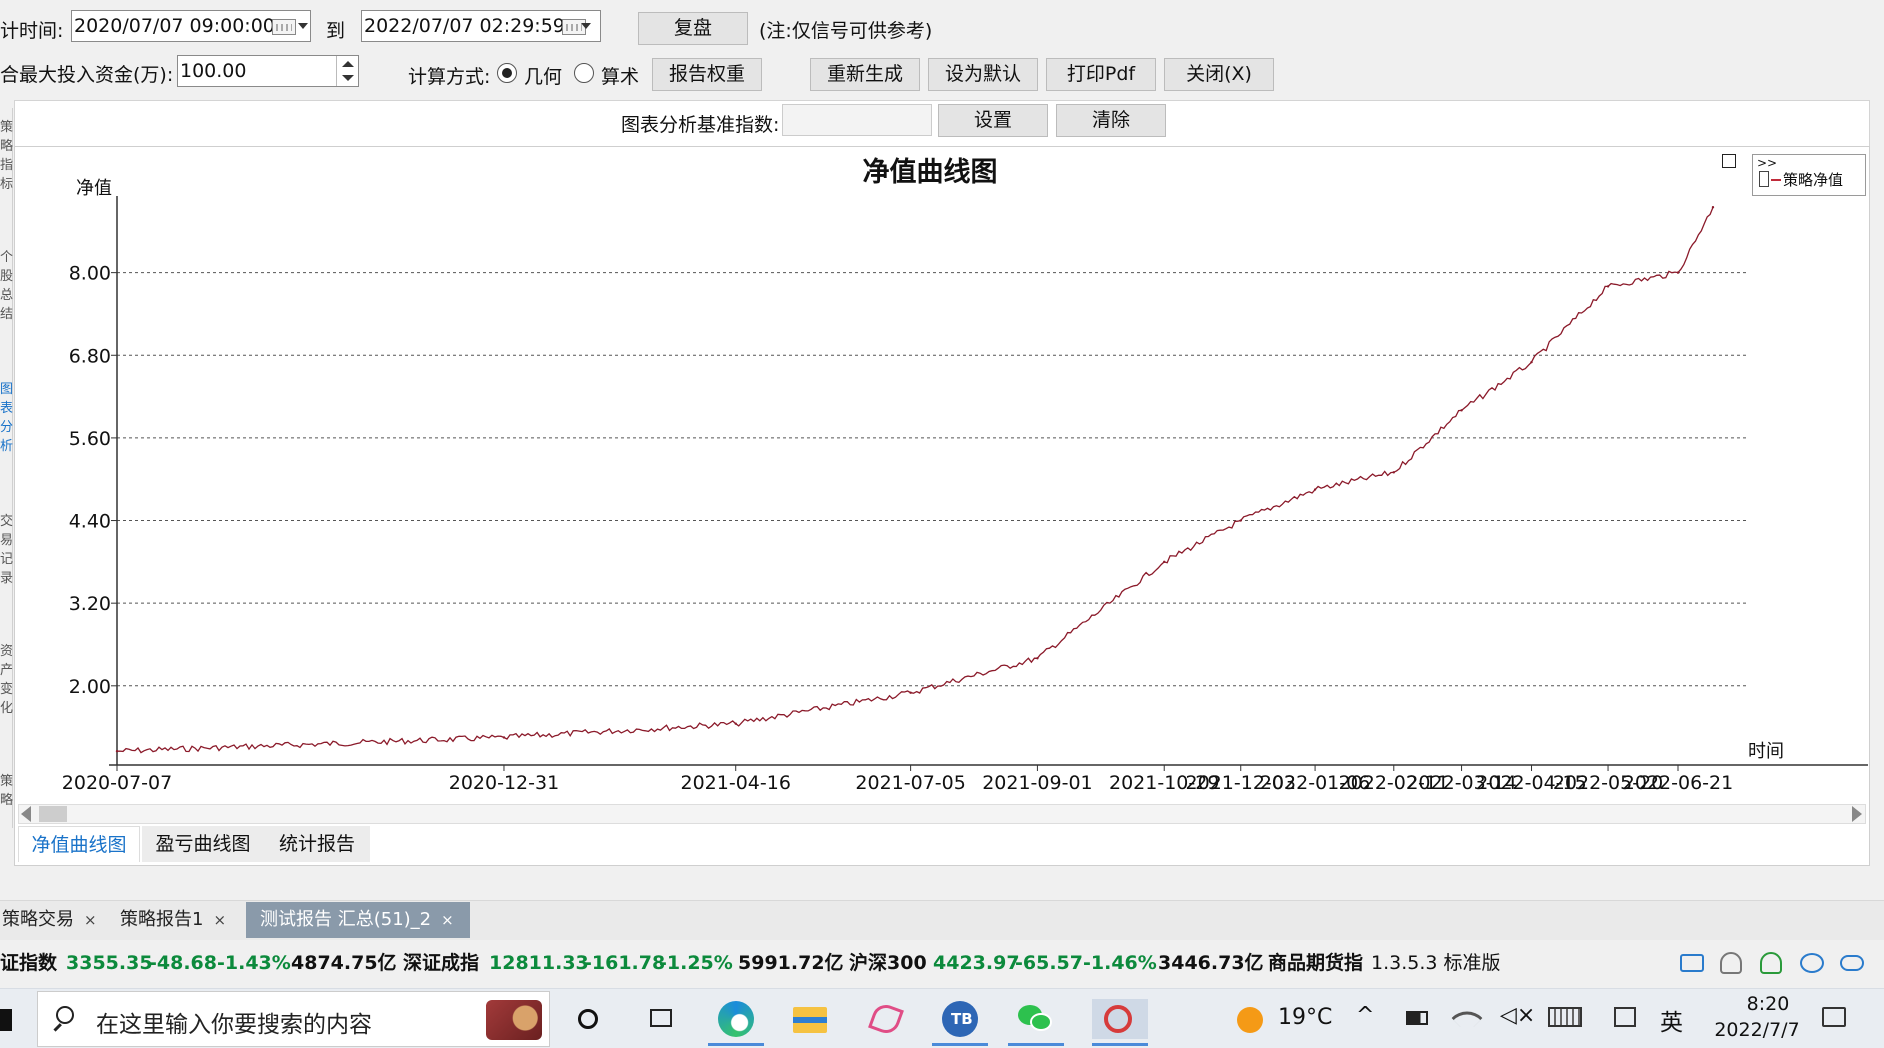 The width and height of the screenshot is (1884, 1048). Describe the element at coordinates (26, 814) in the screenshot. I see `scroll-left-icon` at that location.